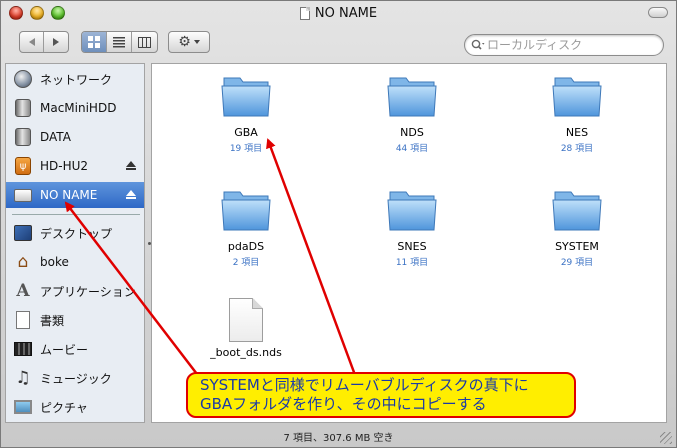 The width and height of the screenshot is (677, 448). I want to click on sidebar-item-label: ピクチャ, so click(64, 407).